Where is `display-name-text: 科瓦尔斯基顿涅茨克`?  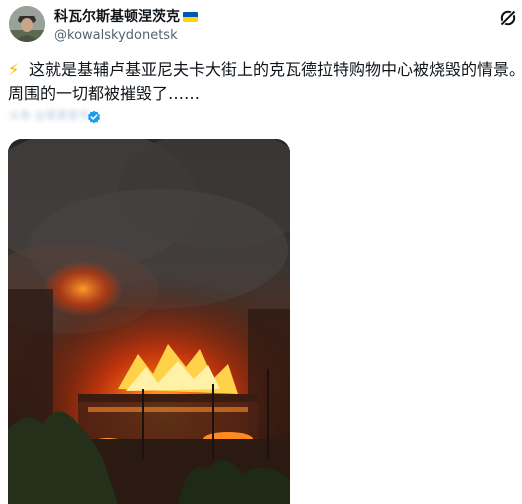 display-name-text: 科瓦尔斯基顿涅茨克 is located at coordinates (117, 17).